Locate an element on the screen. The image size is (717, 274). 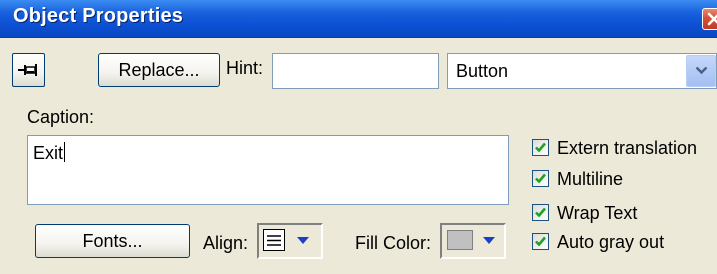
align-left-icon is located at coordinates (274, 240).